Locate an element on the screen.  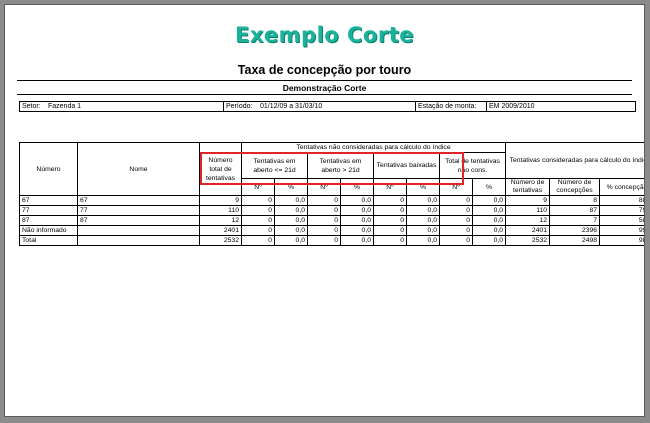
cell-numero: 67 is located at coordinates (48, 200).